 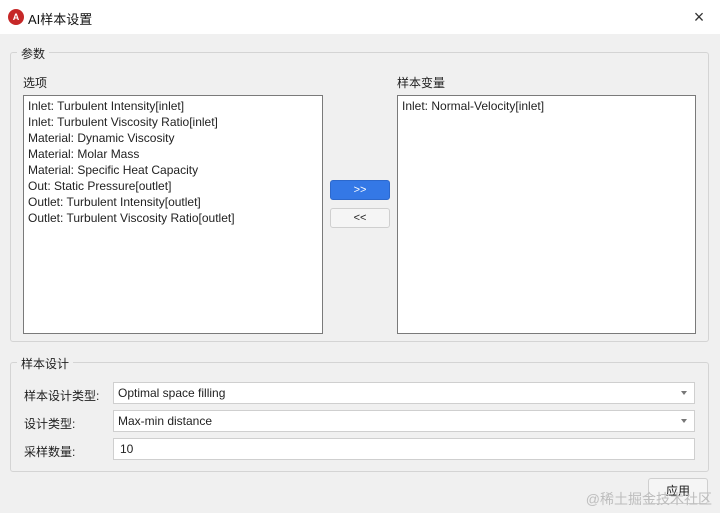 I want to click on list-item: Inlet: Turbulent Intensity[inlet], so click(x=173, y=106).